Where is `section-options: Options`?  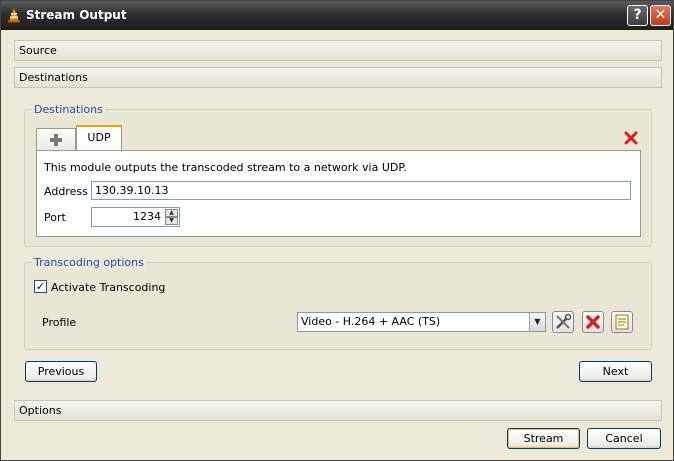
section-options: Options is located at coordinates (338, 410).